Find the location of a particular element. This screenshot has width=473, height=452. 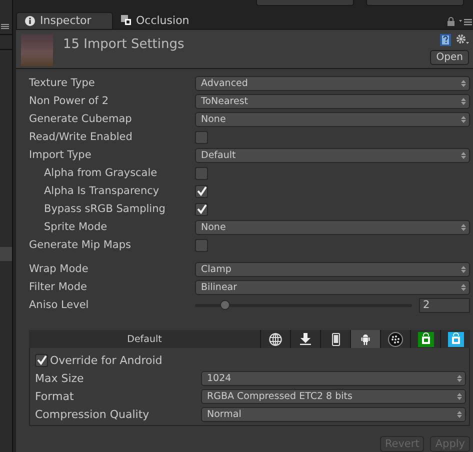

settings-icon is located at coordinates (462, 39).